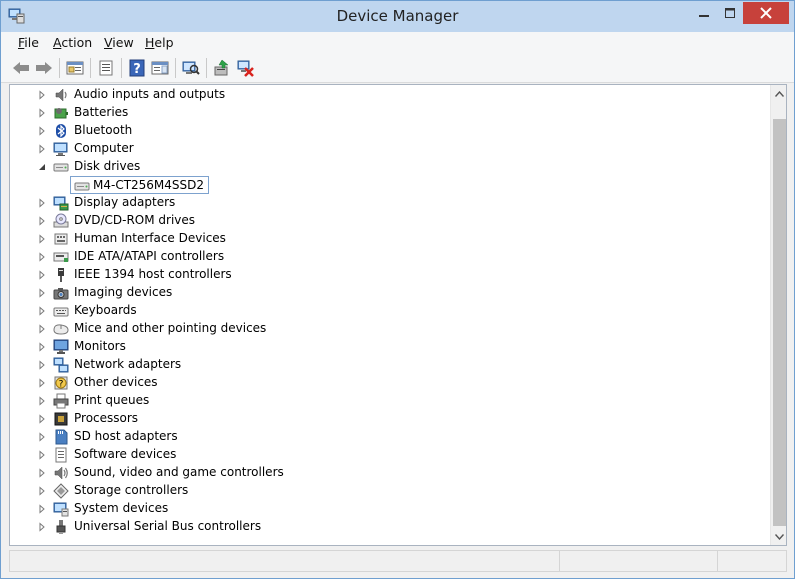  I want to click on scroll-down-button, so click(778, 536).